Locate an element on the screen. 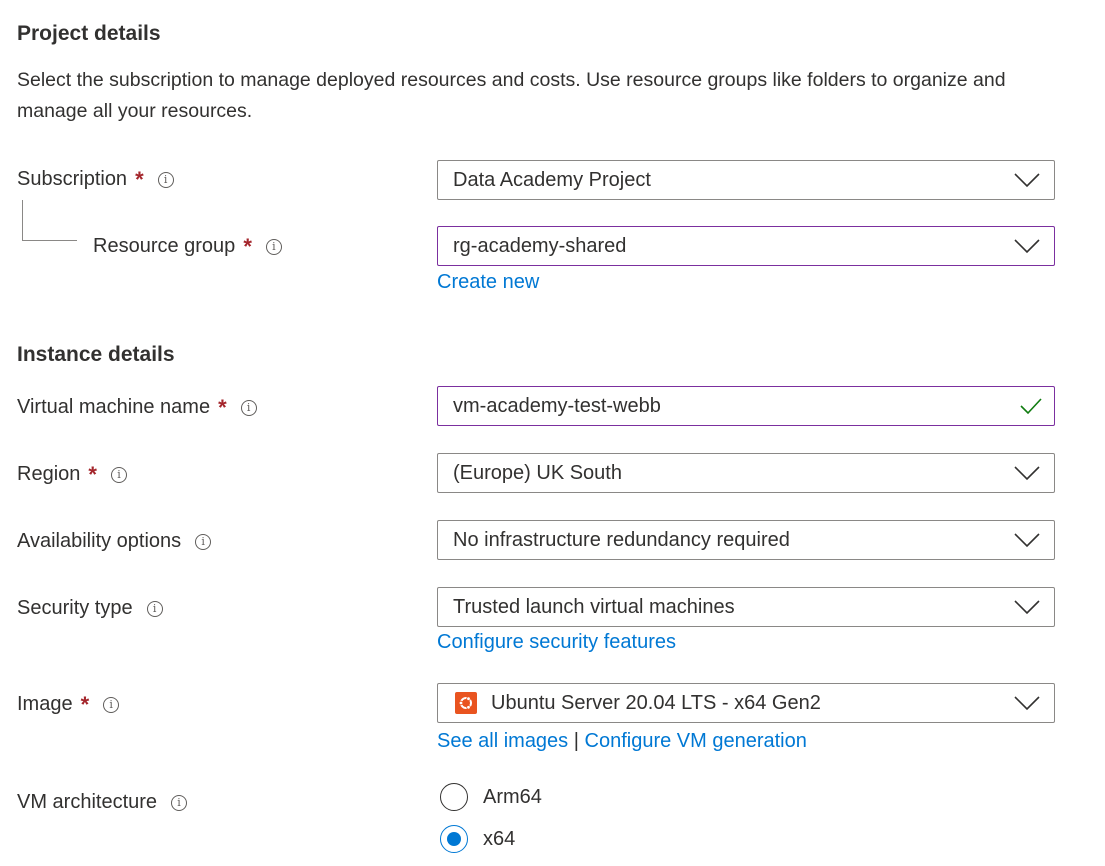 The height and width of the screenshot is (866, 1105). availability-label: Availability options is located at coordinates (99, 541).